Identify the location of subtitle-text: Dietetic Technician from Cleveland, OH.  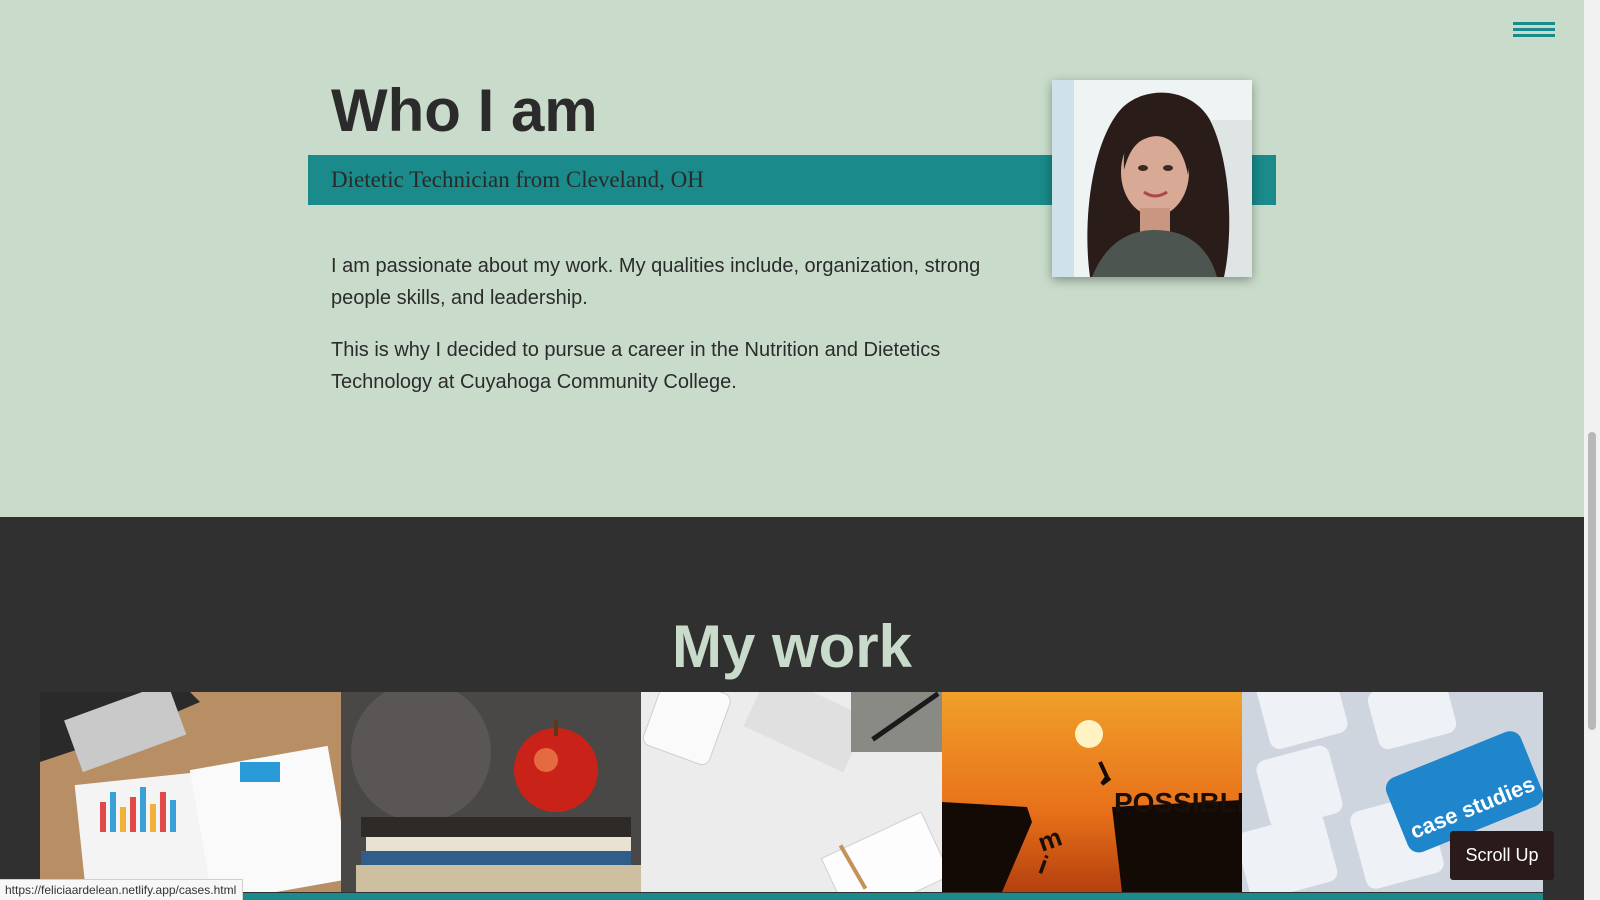
(517, 179).